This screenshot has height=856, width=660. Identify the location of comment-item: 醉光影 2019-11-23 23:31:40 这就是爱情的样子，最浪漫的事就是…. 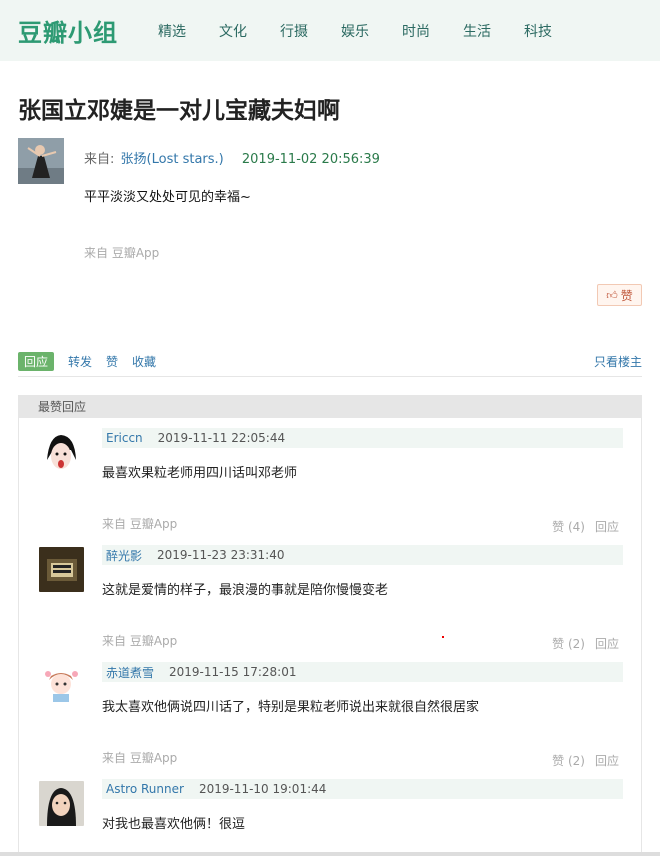
(330, 593).